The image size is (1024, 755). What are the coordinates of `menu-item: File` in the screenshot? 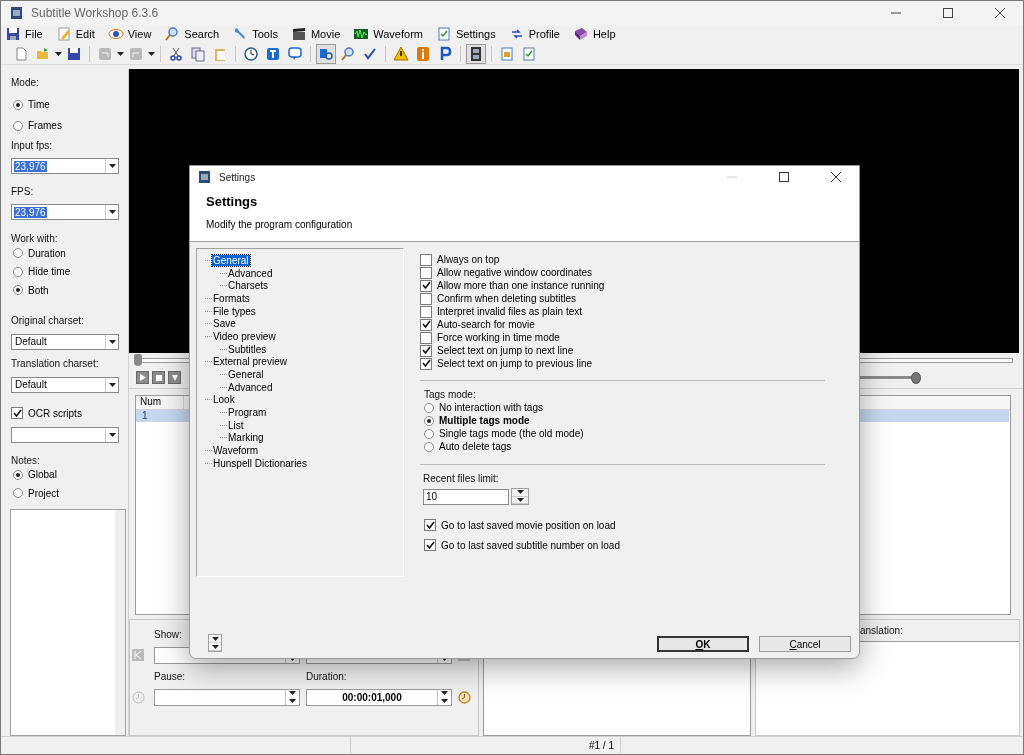 It's located at (38, 34).